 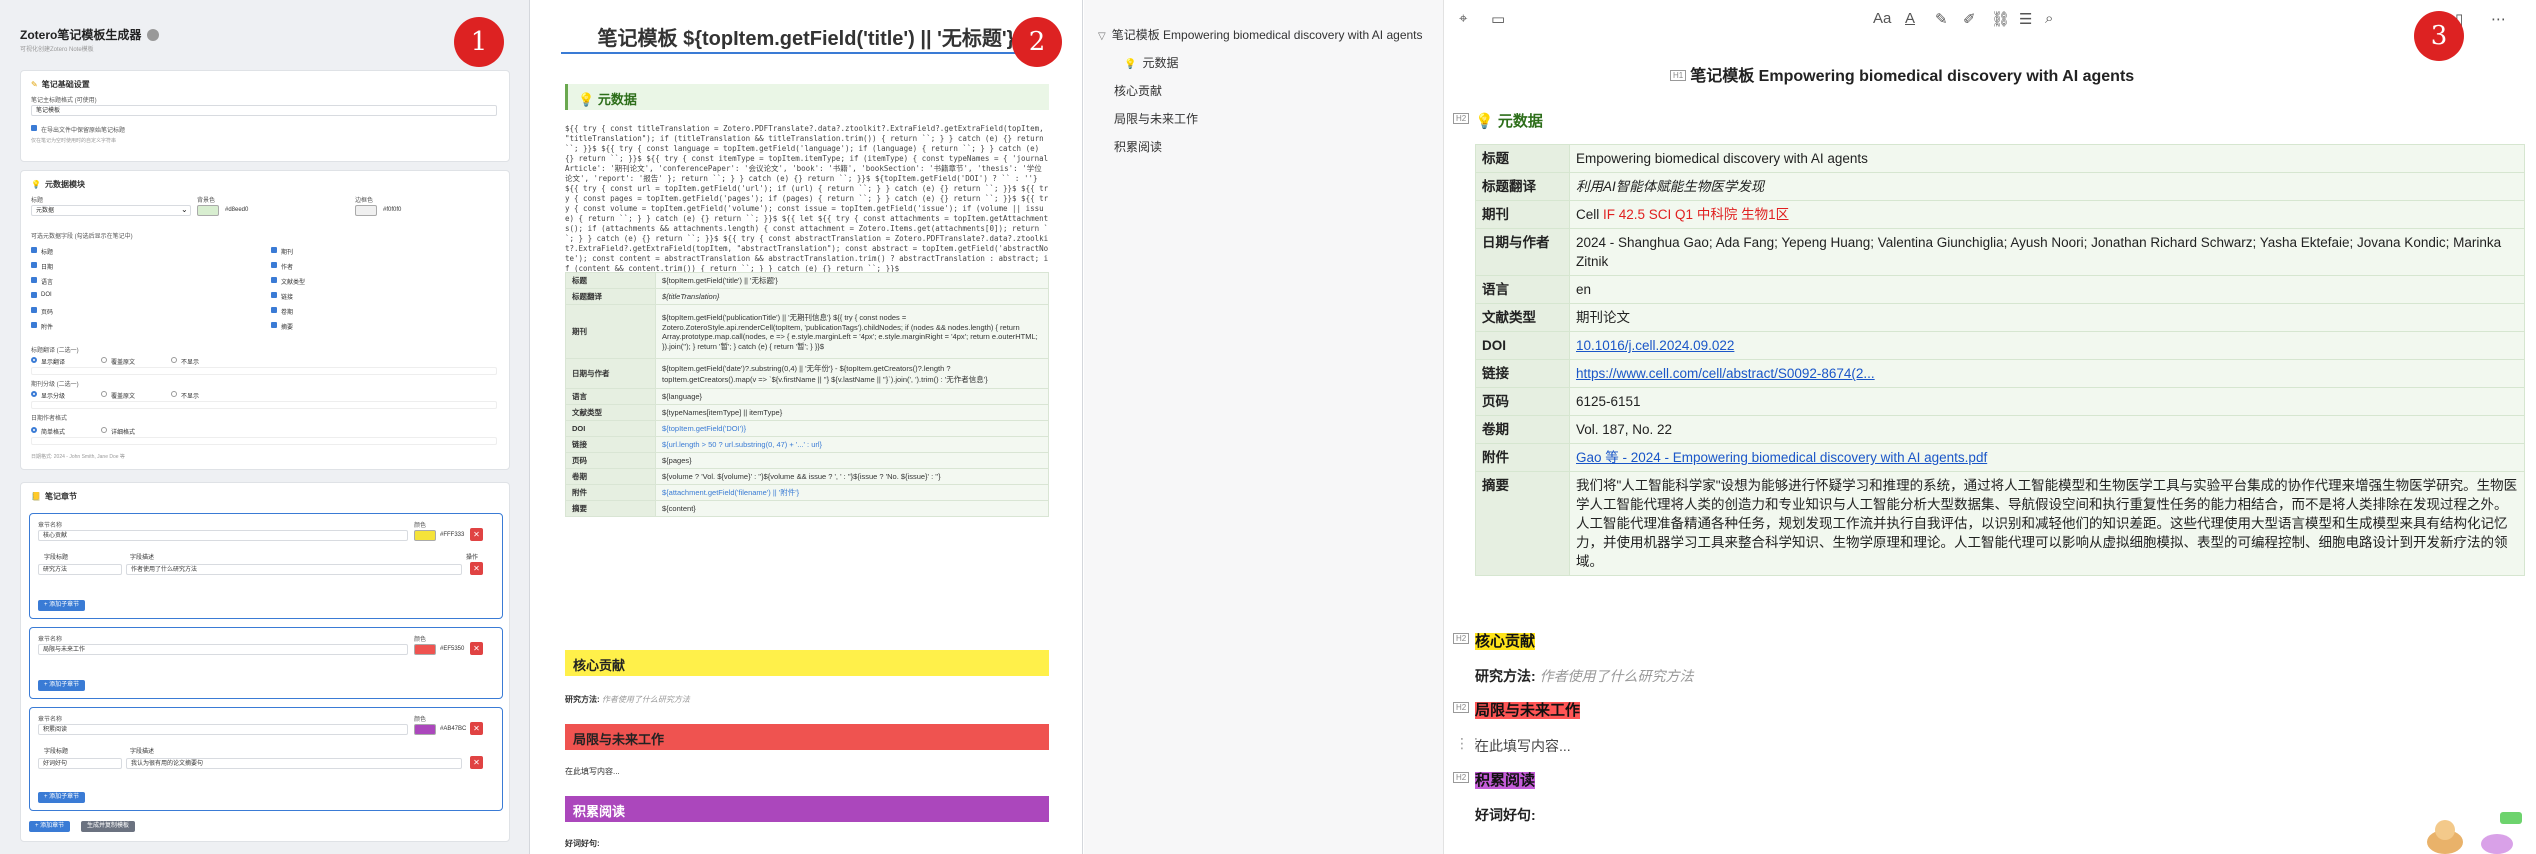 What do you see at coordinates (111, 210) in the screenshot?
I see `meta-title-input: 元数据` at bounding box center [111, 210].